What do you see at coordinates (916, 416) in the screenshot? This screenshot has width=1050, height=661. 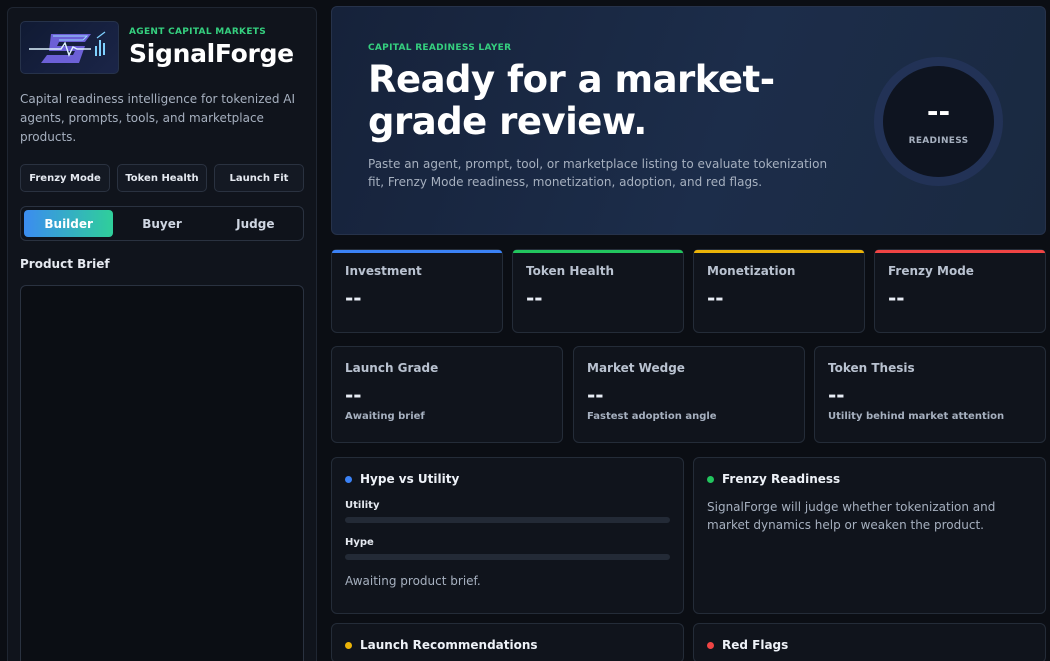 I see `grade-note: Utility behind market attention` at bounding box center [916, 416].